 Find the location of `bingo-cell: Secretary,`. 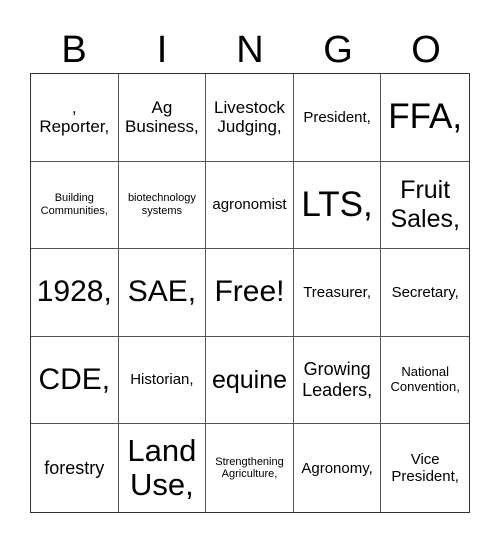

bingo-cell: Secretary, is located at coordinates (425, 293).